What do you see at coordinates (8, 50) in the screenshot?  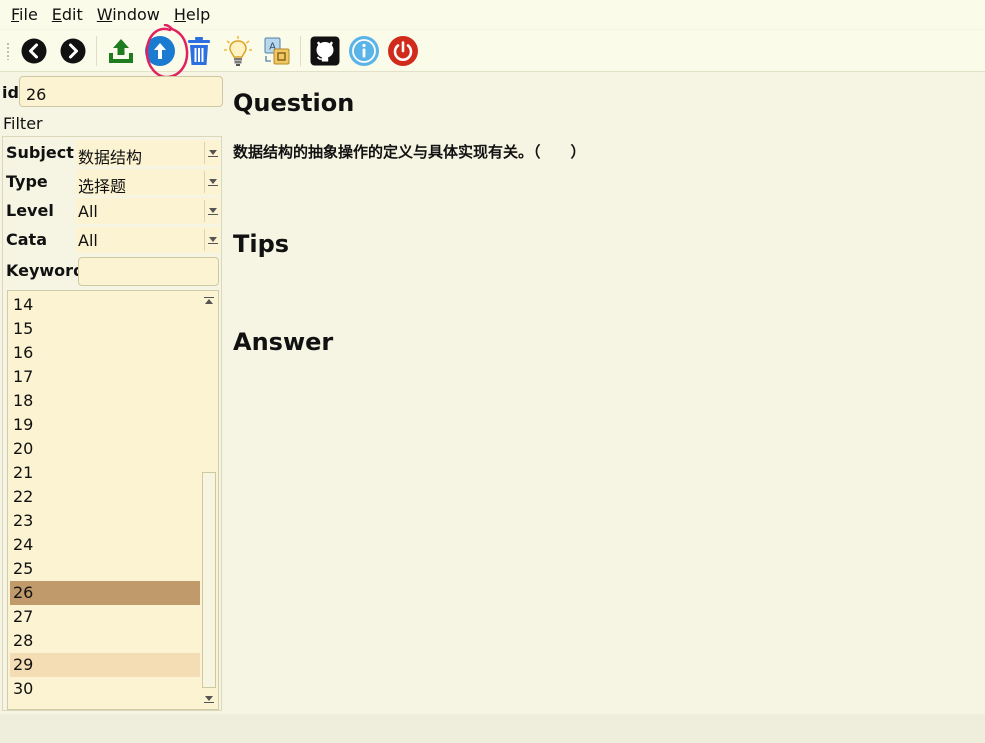 I see `toolbar-grip` at bounding box center [8, 50].